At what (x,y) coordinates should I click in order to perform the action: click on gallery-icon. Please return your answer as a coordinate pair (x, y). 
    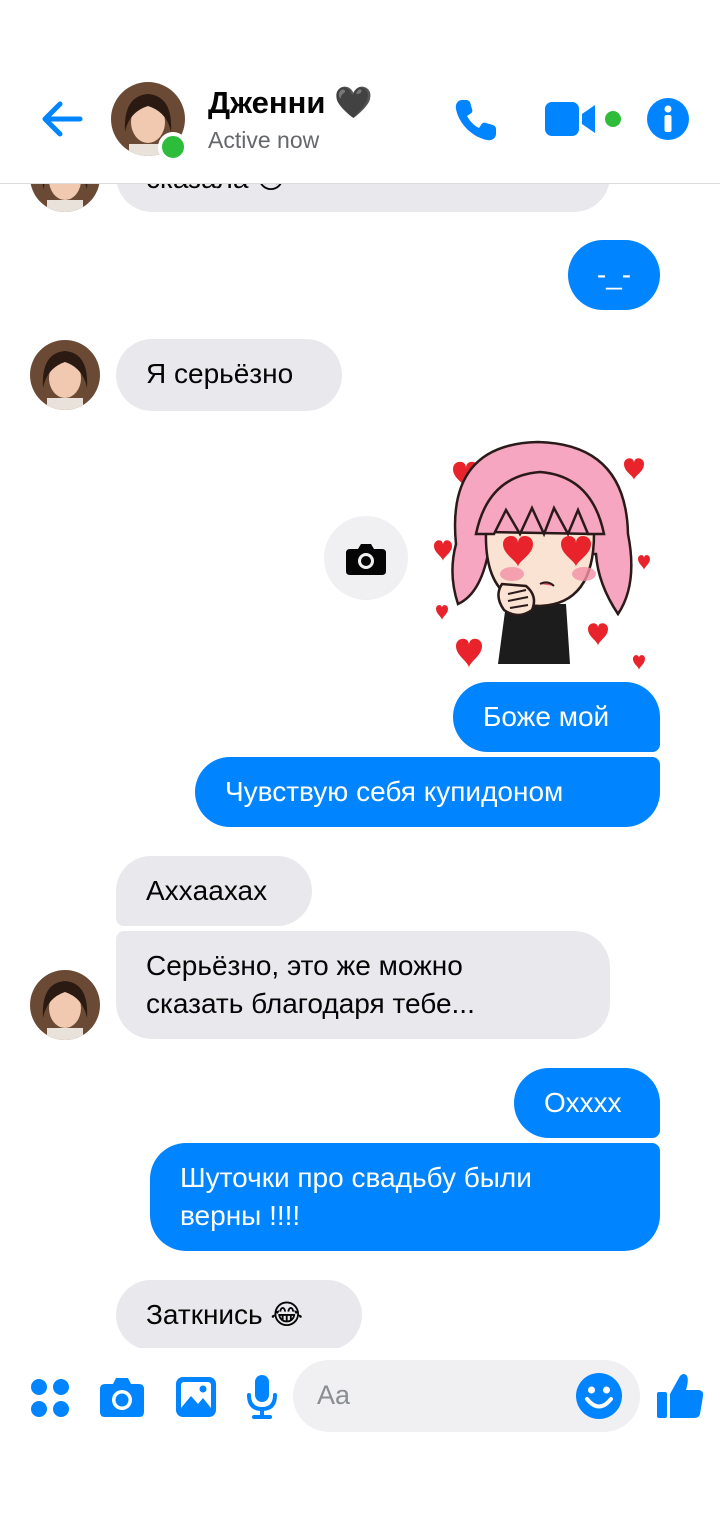
    Looking at the image, I should click on (196, 1397).